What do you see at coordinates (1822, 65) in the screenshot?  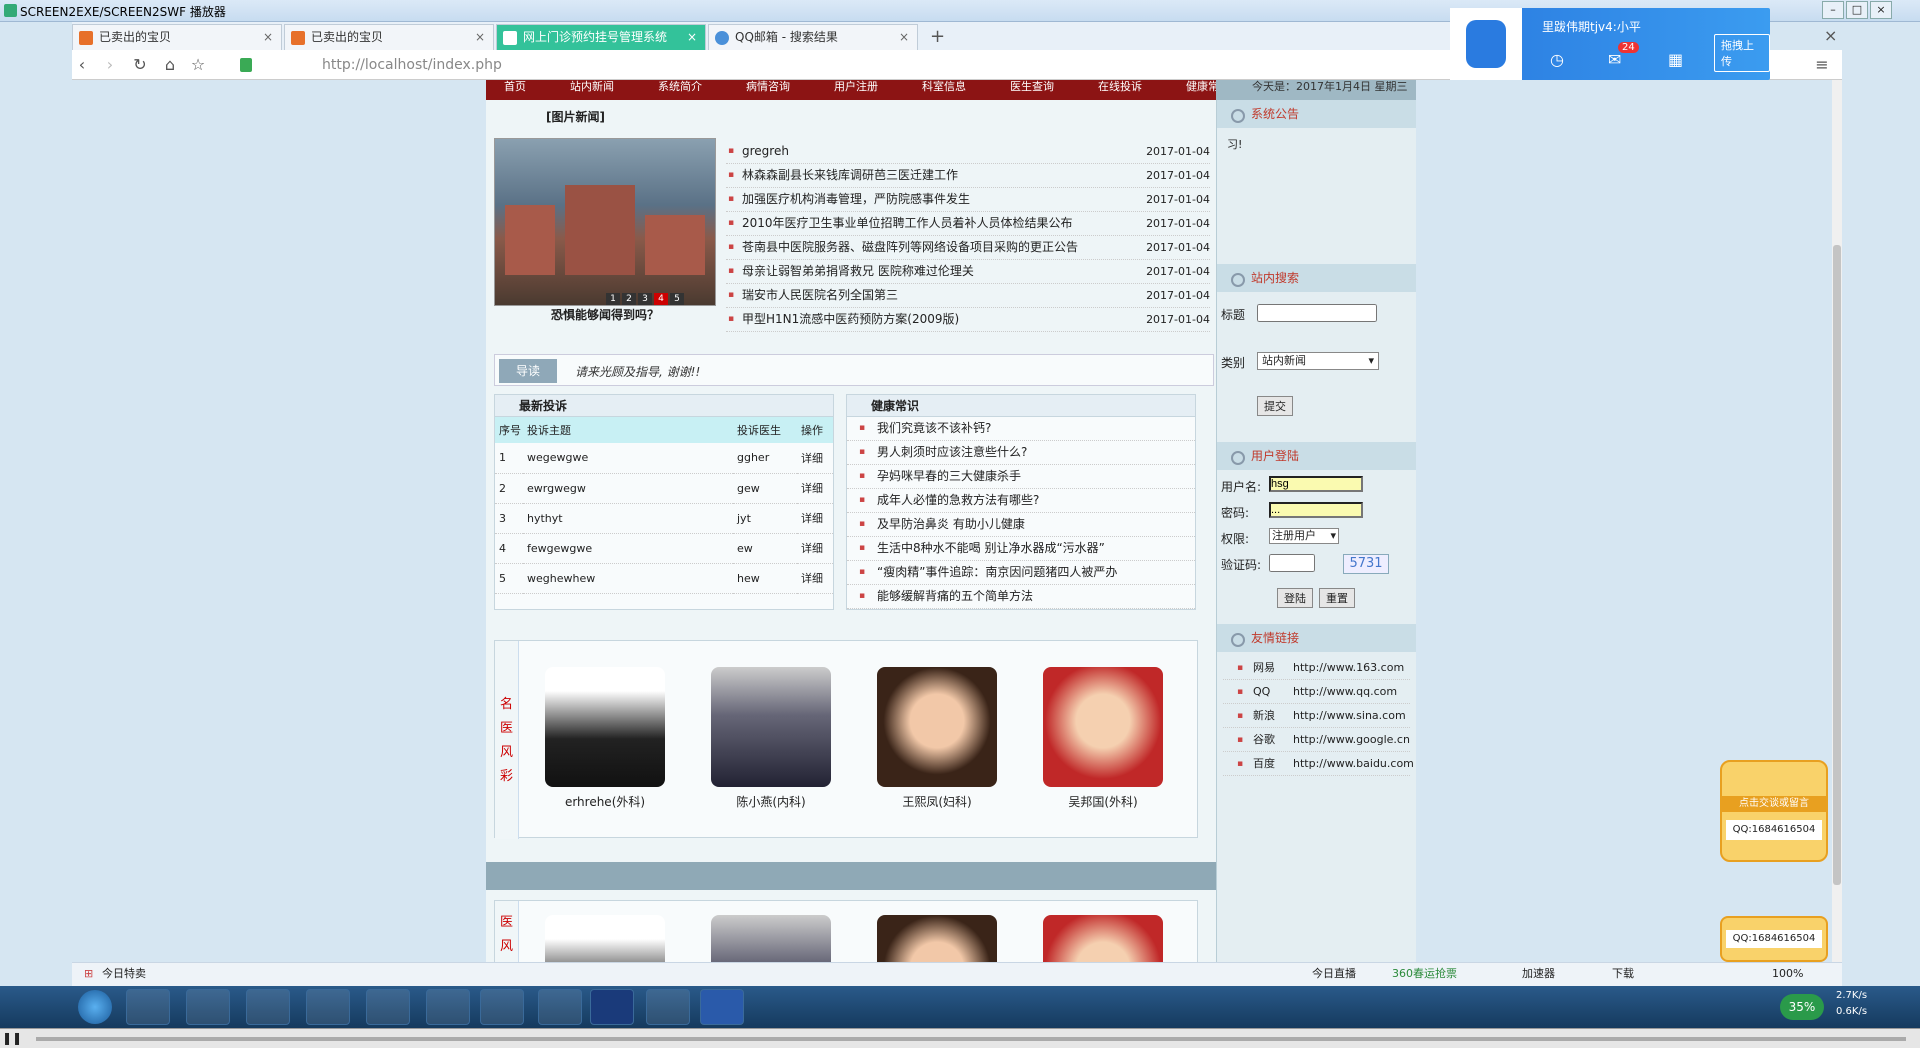 I see `menu-icon: ≡` at bounding box center [1822, 65].